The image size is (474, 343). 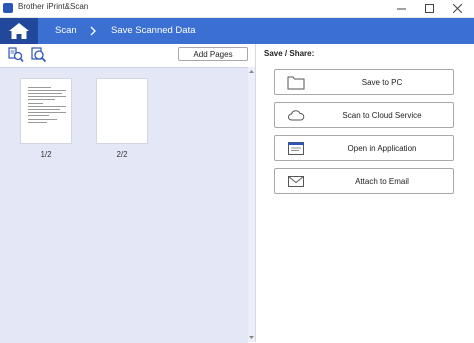 What do you see at coordinates (382, 115) in the screenshot?
I see `scan-to-cloud-service-label: Scan to Cloud Service` at bounding box center [382, 115].